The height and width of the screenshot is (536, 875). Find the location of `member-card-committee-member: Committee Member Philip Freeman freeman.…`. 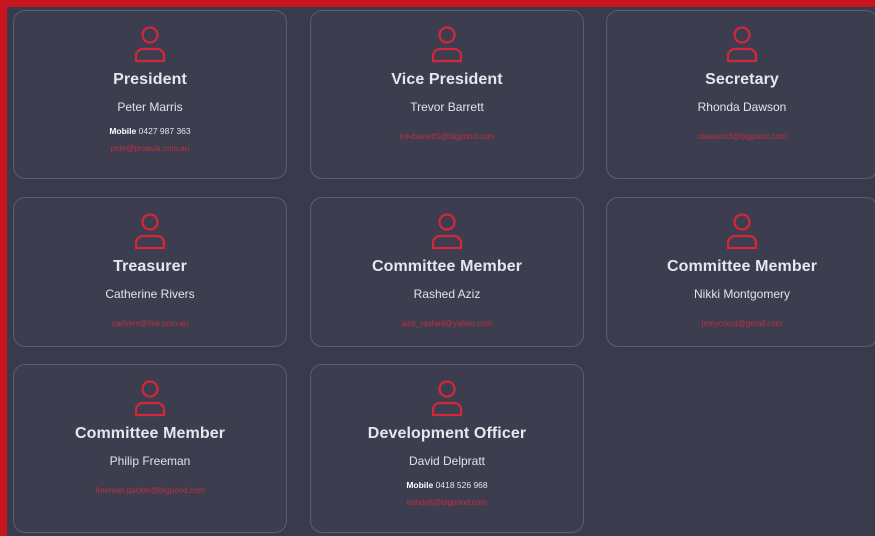

member-card-committee-member: Committee Member Philip Freeman freeman.… is located at coordinates (150, 448).